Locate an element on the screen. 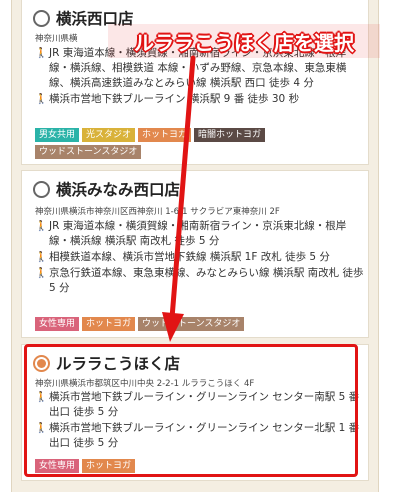 This screenshot has height=500, width=400. access-item: 🚶 横浜市営地下鉄ブルーライン 横浜駅 9 番 徒歩 30 秒 is located at coordinates (200, 99).